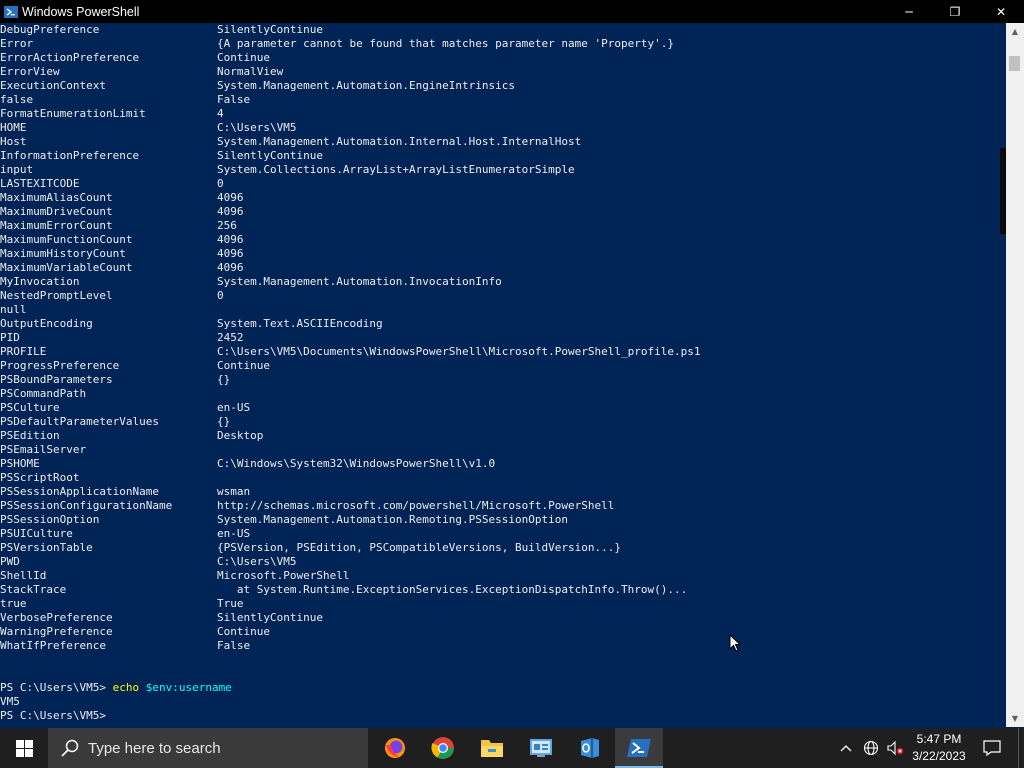 Image resolution: width=1024 pixels, height=768 pixels. I want to click on taskbar-file-explorer, so click(492, 748).